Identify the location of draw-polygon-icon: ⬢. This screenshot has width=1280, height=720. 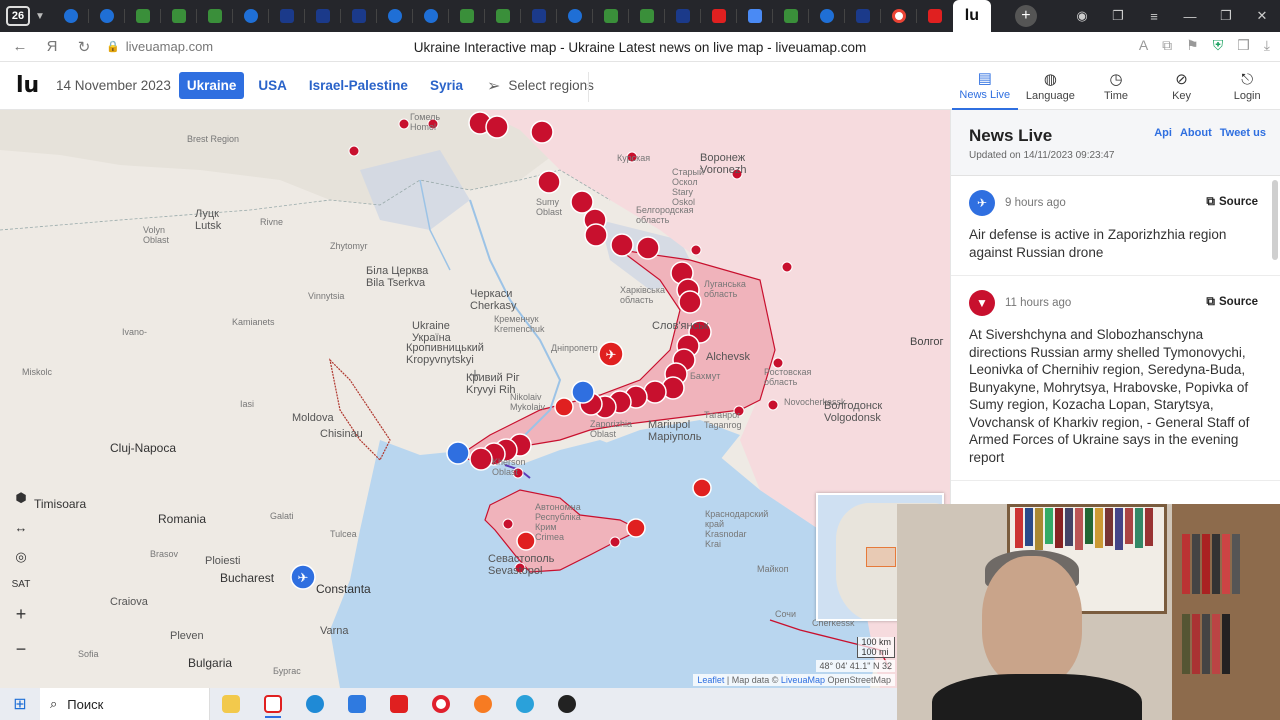
(20, 498).